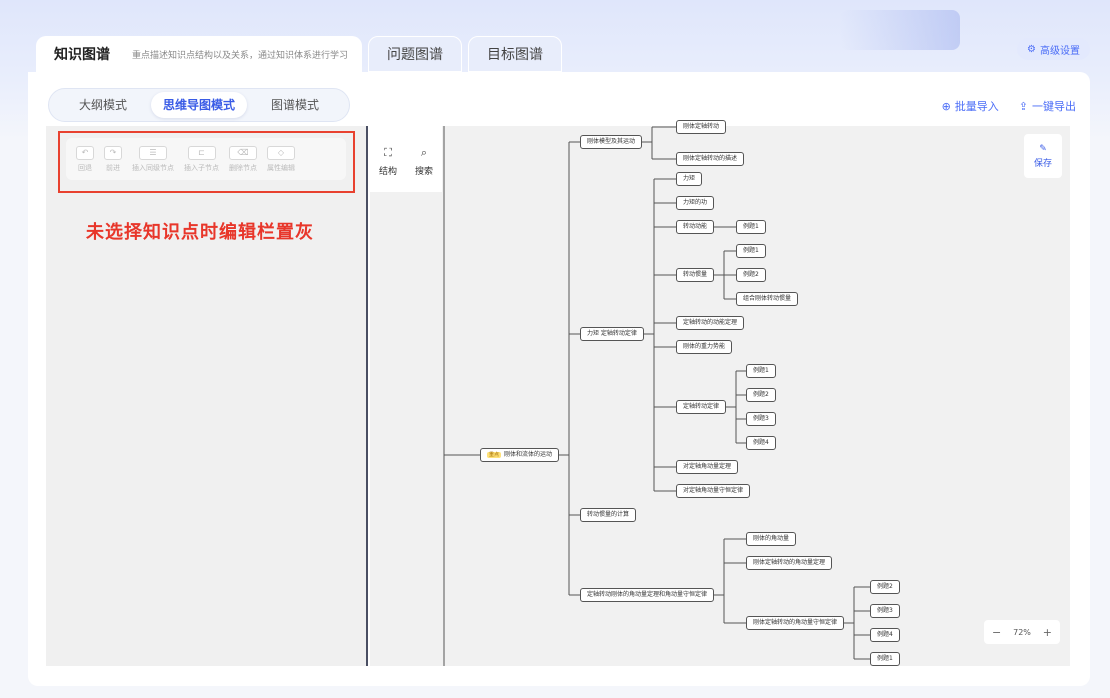  Describe the element at coordinates (767, 299) in the screenshot. I see `mindmap-node: 组合刚体转动惯量` at that location.